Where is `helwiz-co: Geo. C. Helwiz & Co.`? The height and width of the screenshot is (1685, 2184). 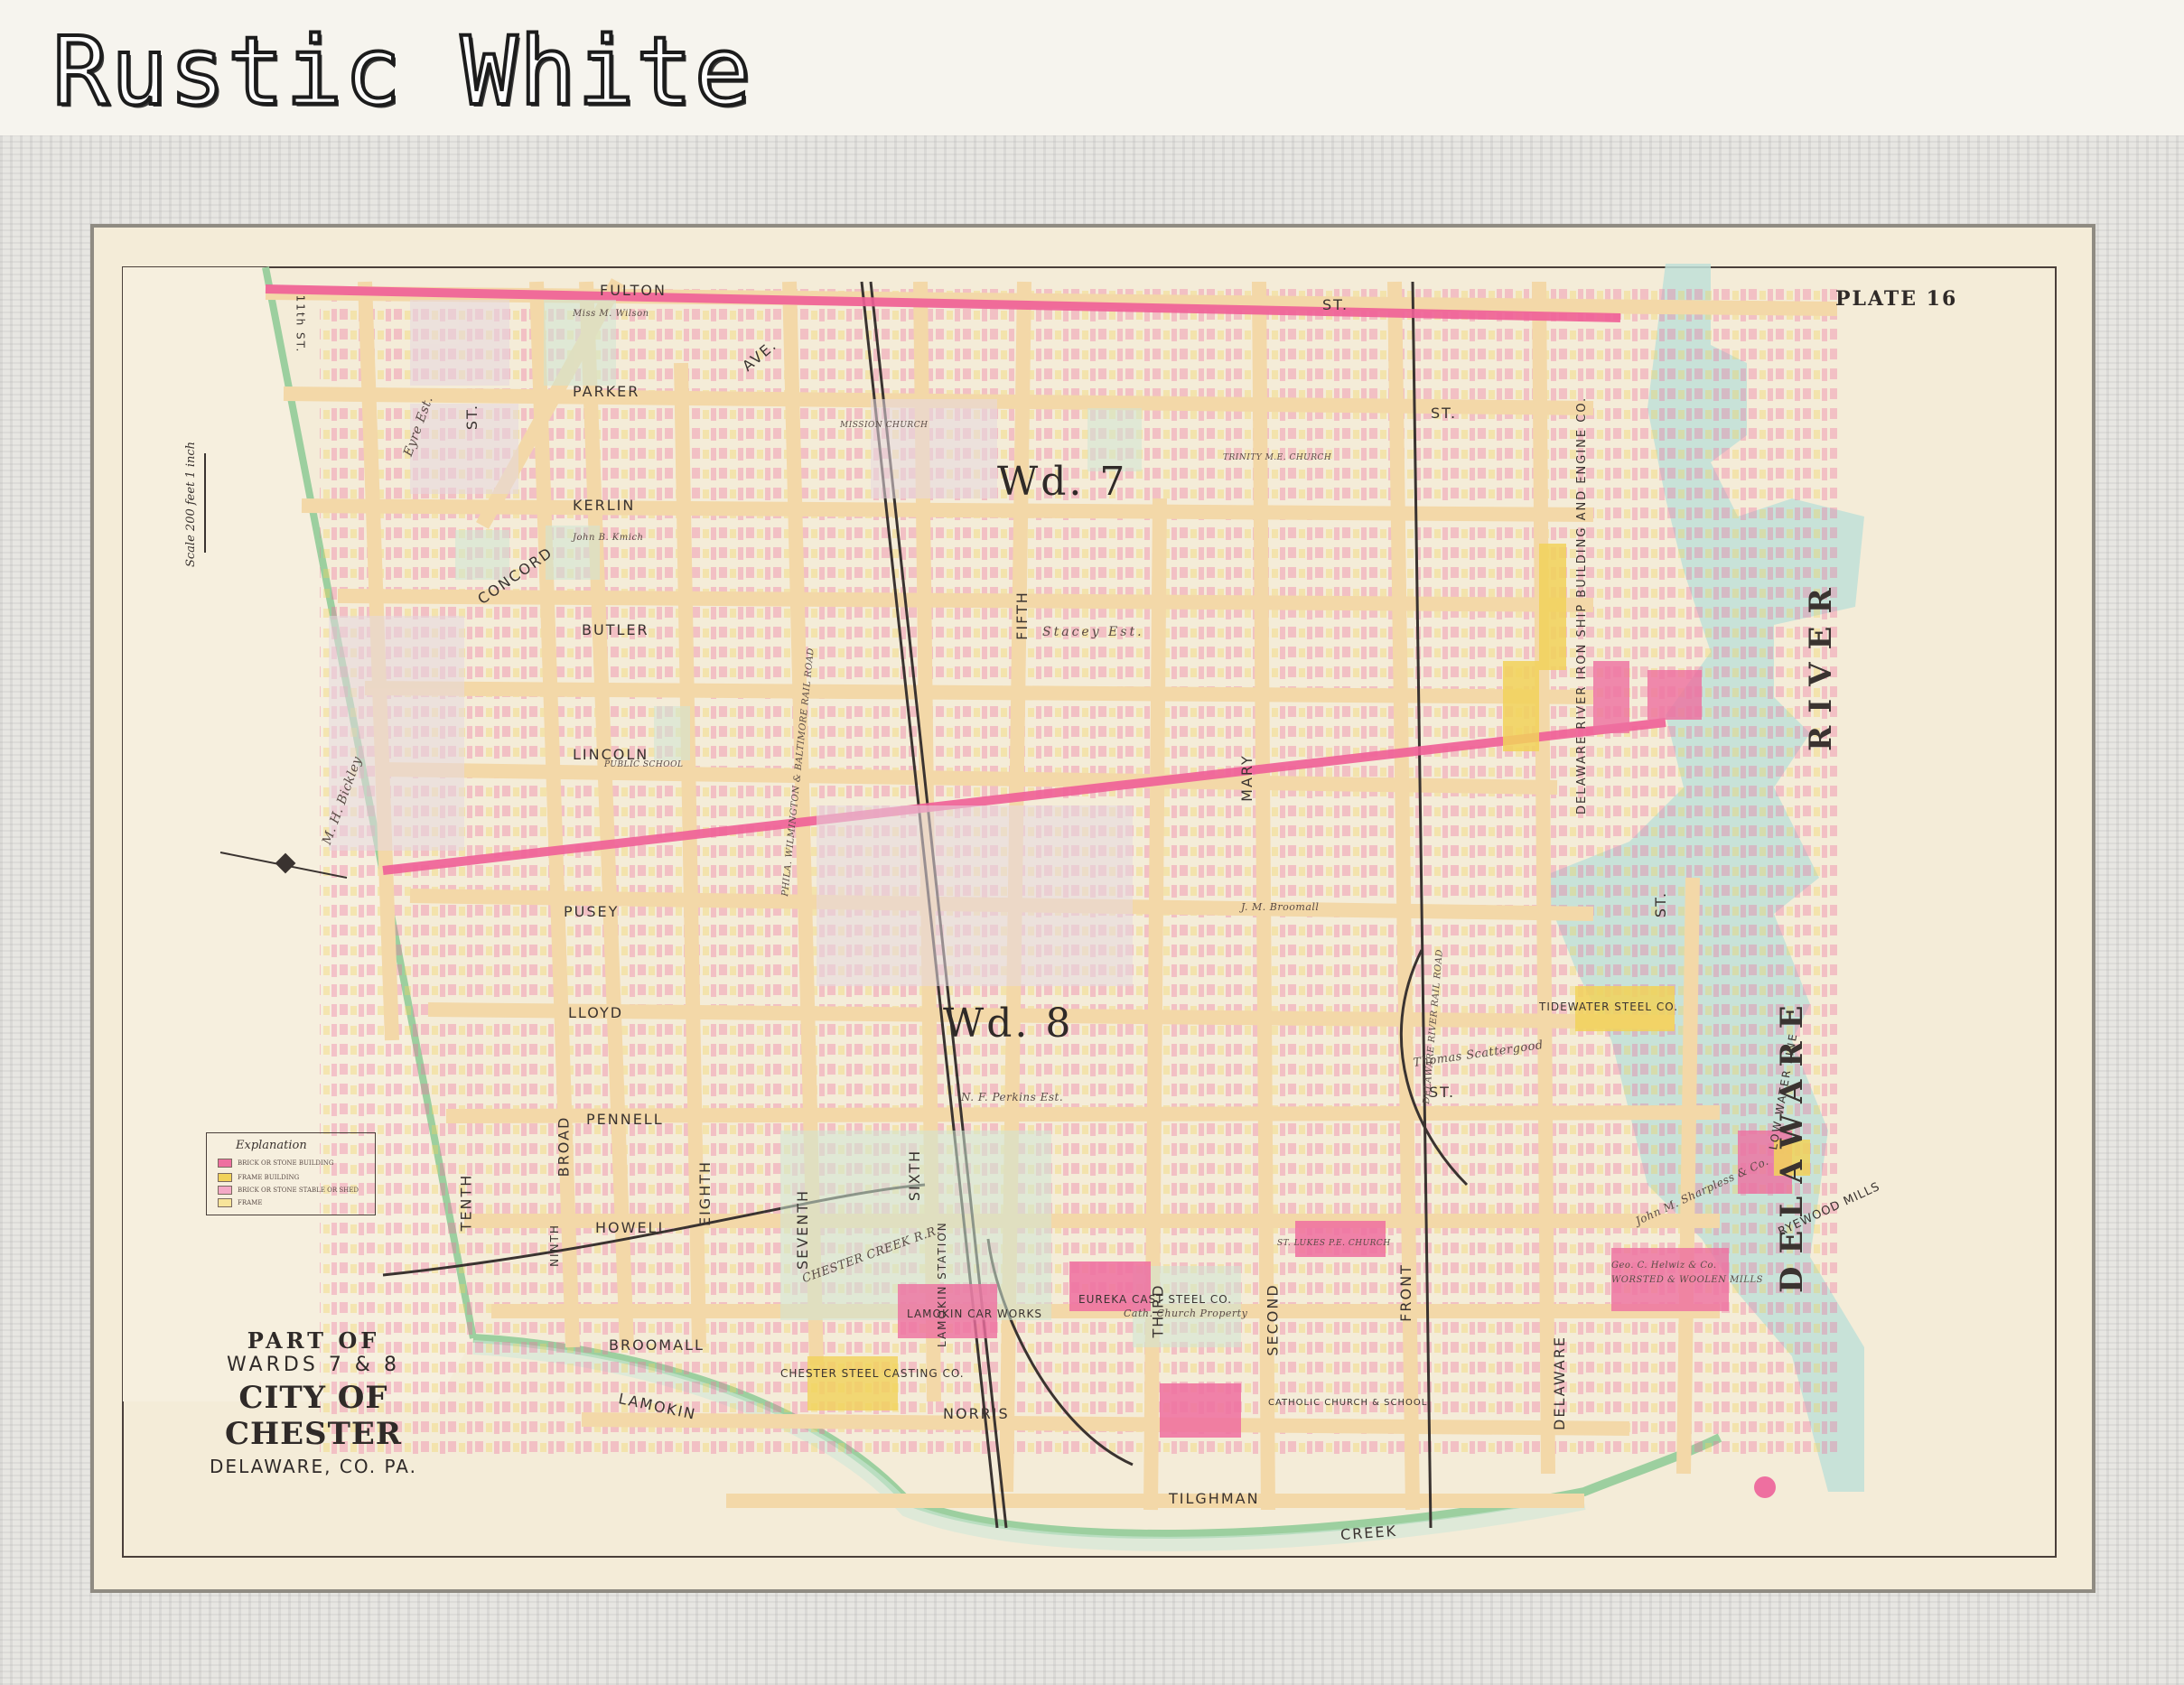
helwiz-co: Geo. C. Helwiz & Co. is located at coordinates (1664, 1266).